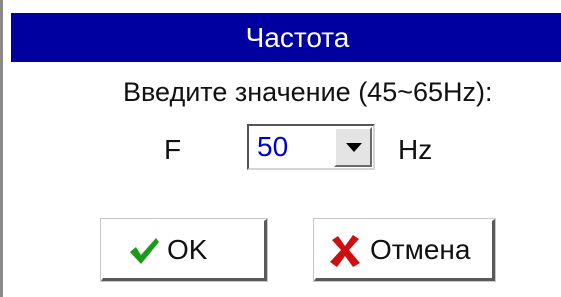 The height and width of the screenshot is (297, 561). What do you see at coordinates (415, 149) in the screenshot?
I see `unit-label: Hz` at bounding box center [415, 149].